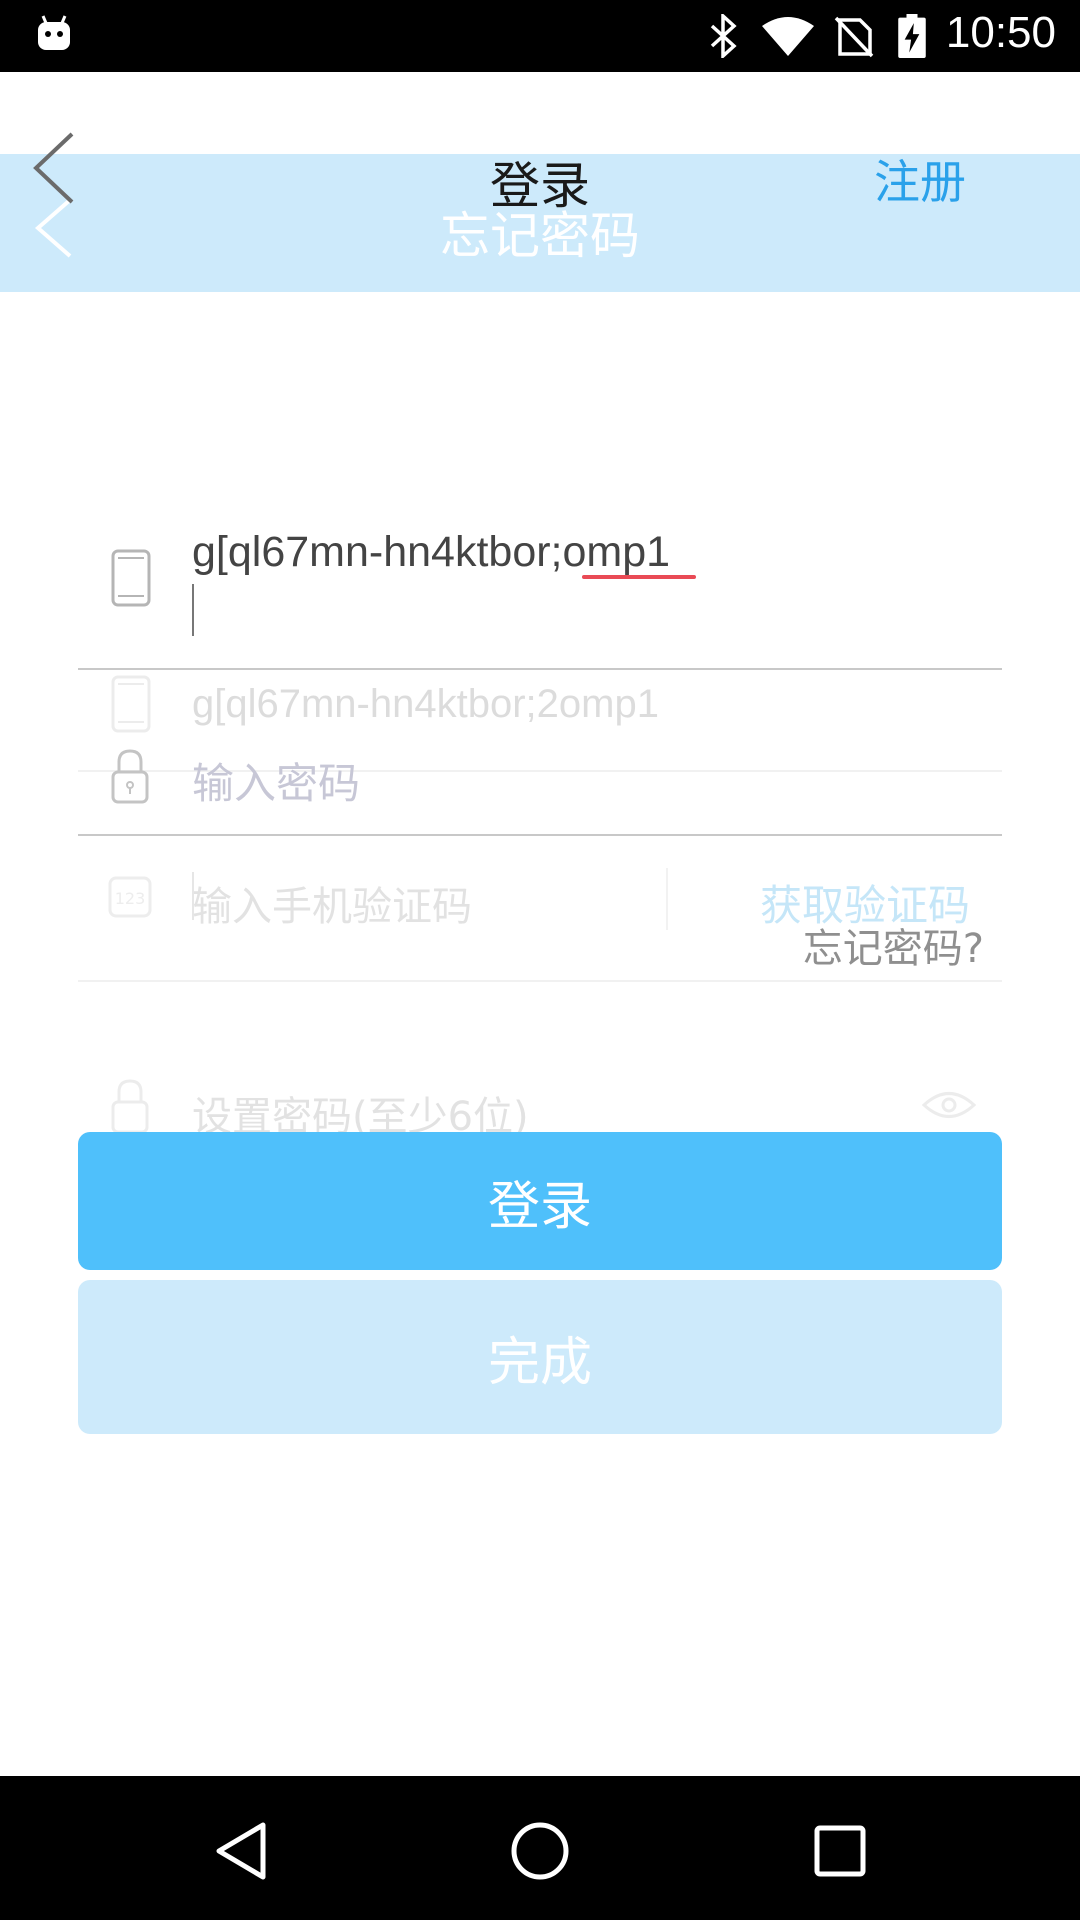 The width and height of the screenshot is (1080, 1920). Describe the element at coordinates (854, 37) in the screenshot. I see `no-sim-icon` at that location.